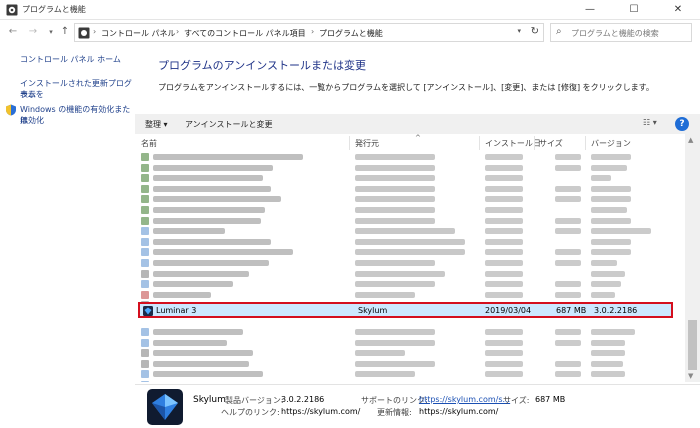  What do you see at coordinates (458, 411) in the screenshot?
I see `details-update-link: https://skylum.com/` at bounding box center [458, 411].